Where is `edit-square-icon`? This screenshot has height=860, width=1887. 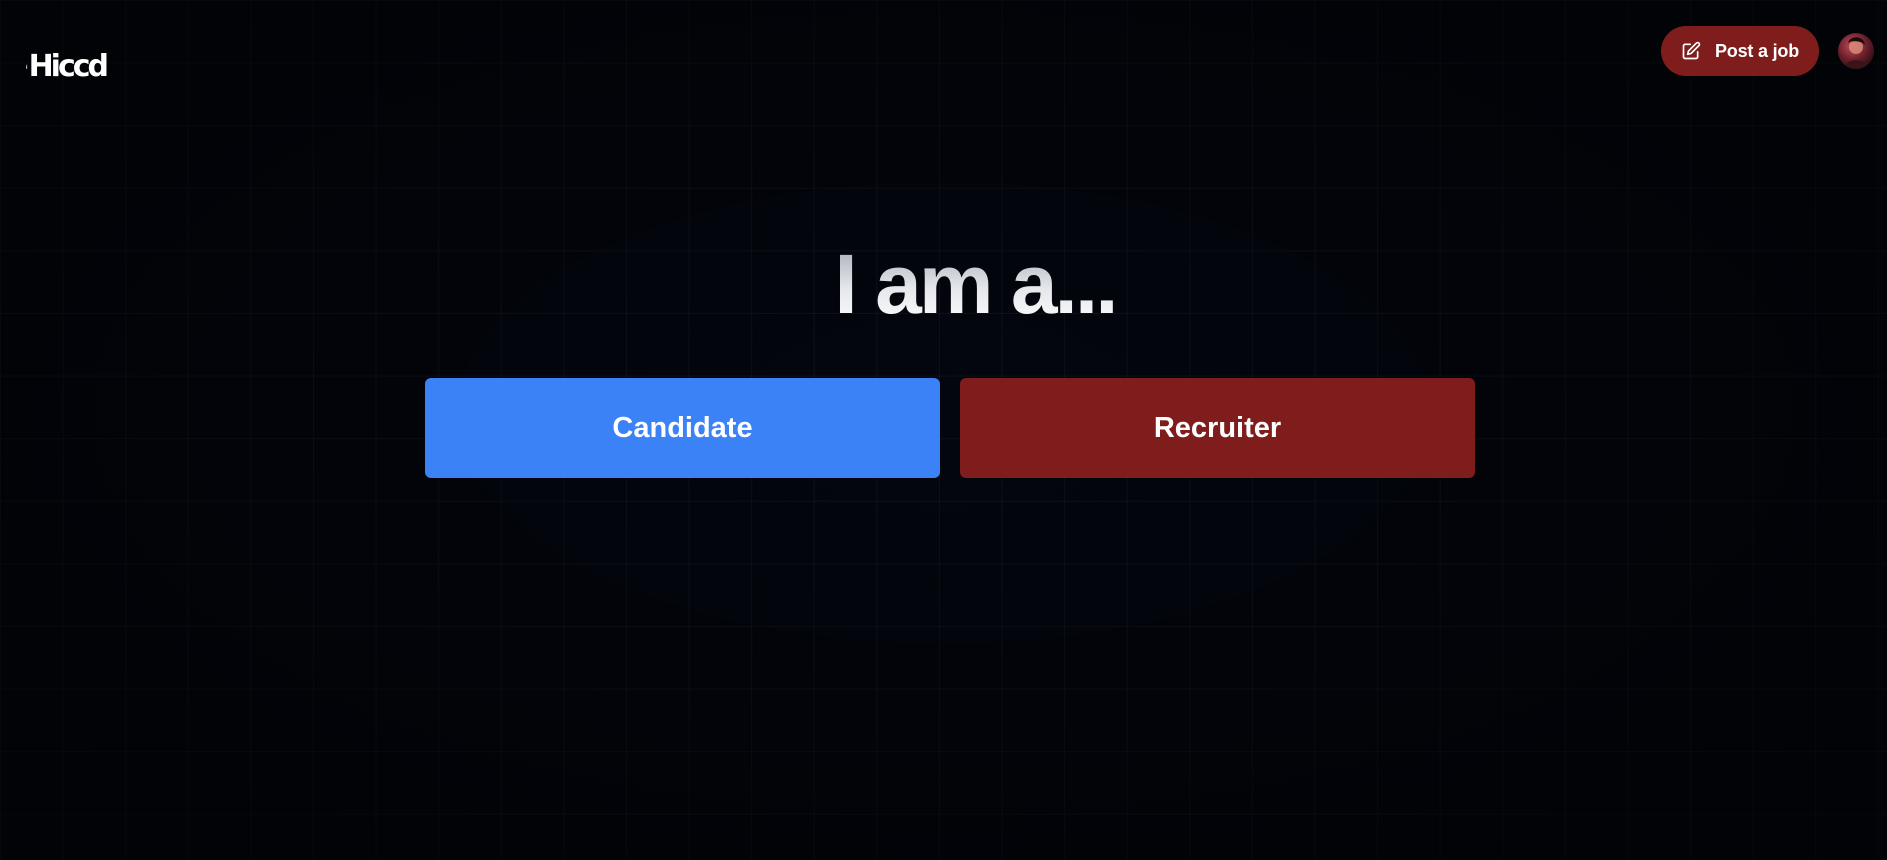 edit-square-icon is located at coordinates (1691, 50).